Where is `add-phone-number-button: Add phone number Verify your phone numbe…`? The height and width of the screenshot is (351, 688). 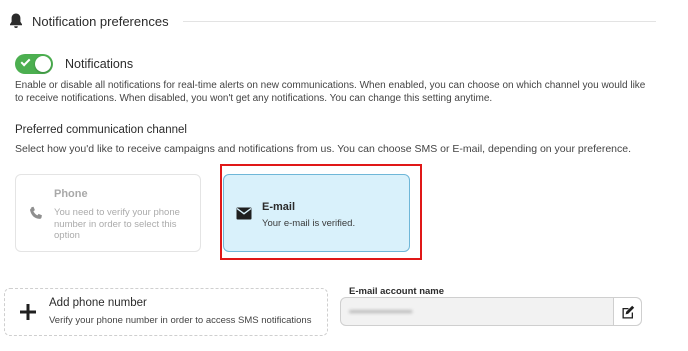 add-phone-number-button: Add phone number Verify your phone numbe… is located at coordinates (166, 312).